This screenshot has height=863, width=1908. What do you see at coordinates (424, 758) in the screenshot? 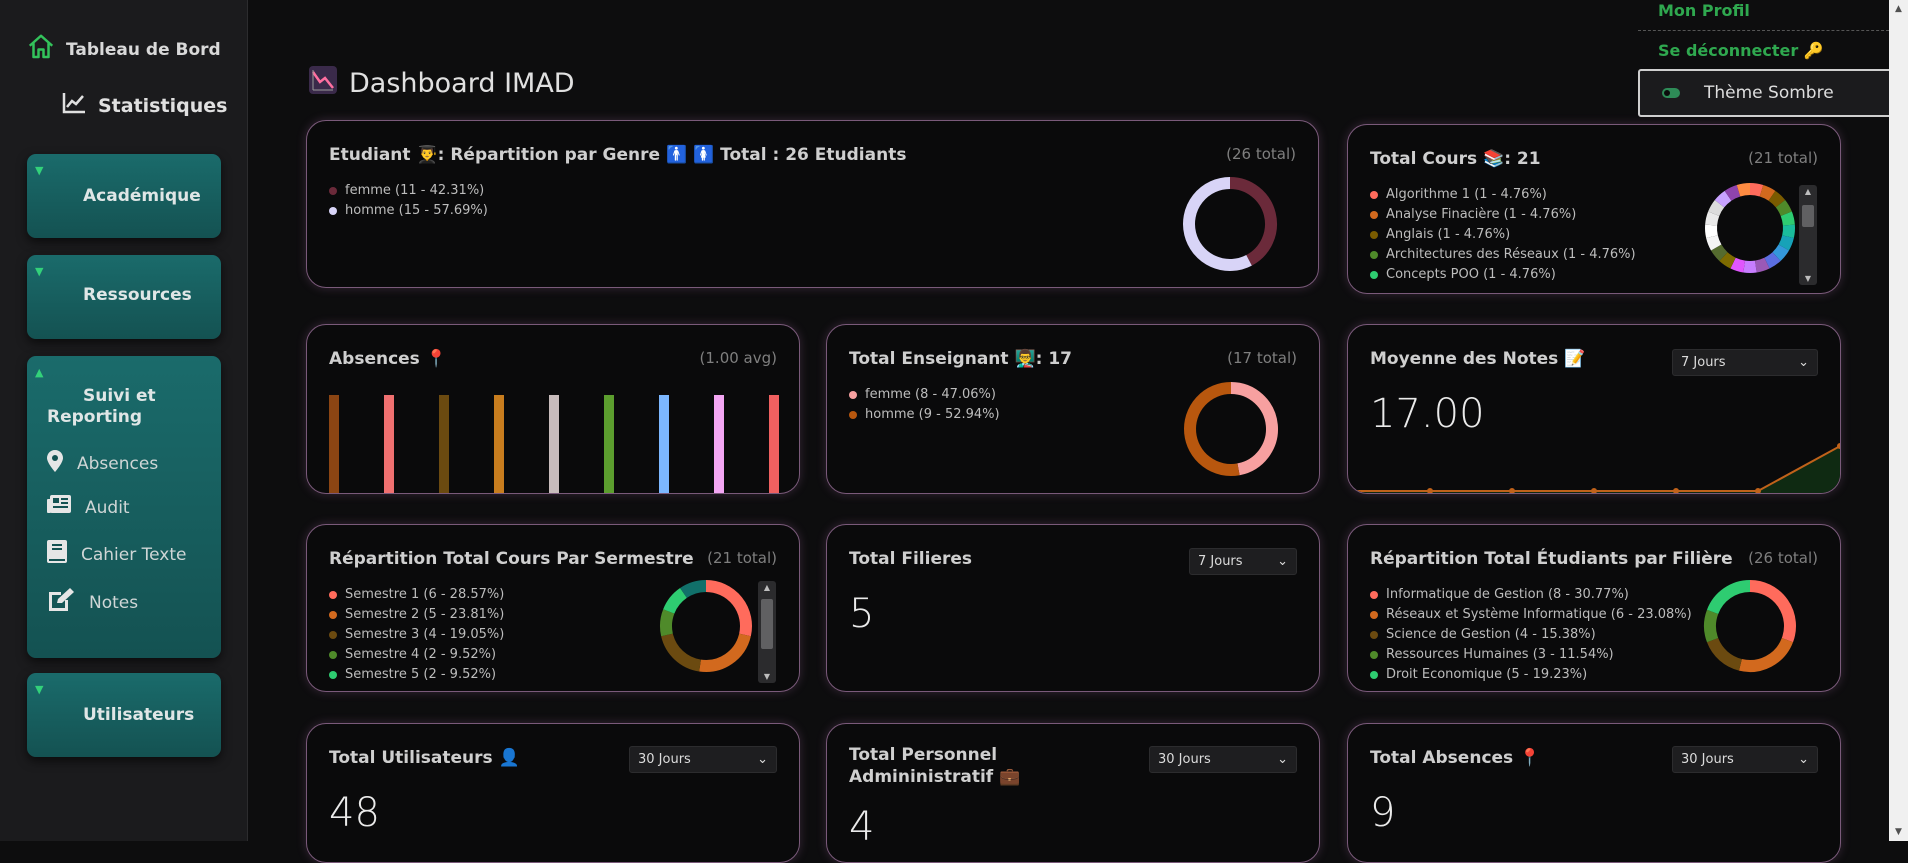
I see `card-title: Total Utilisateurs 👤` at bounding box center [424, 758].